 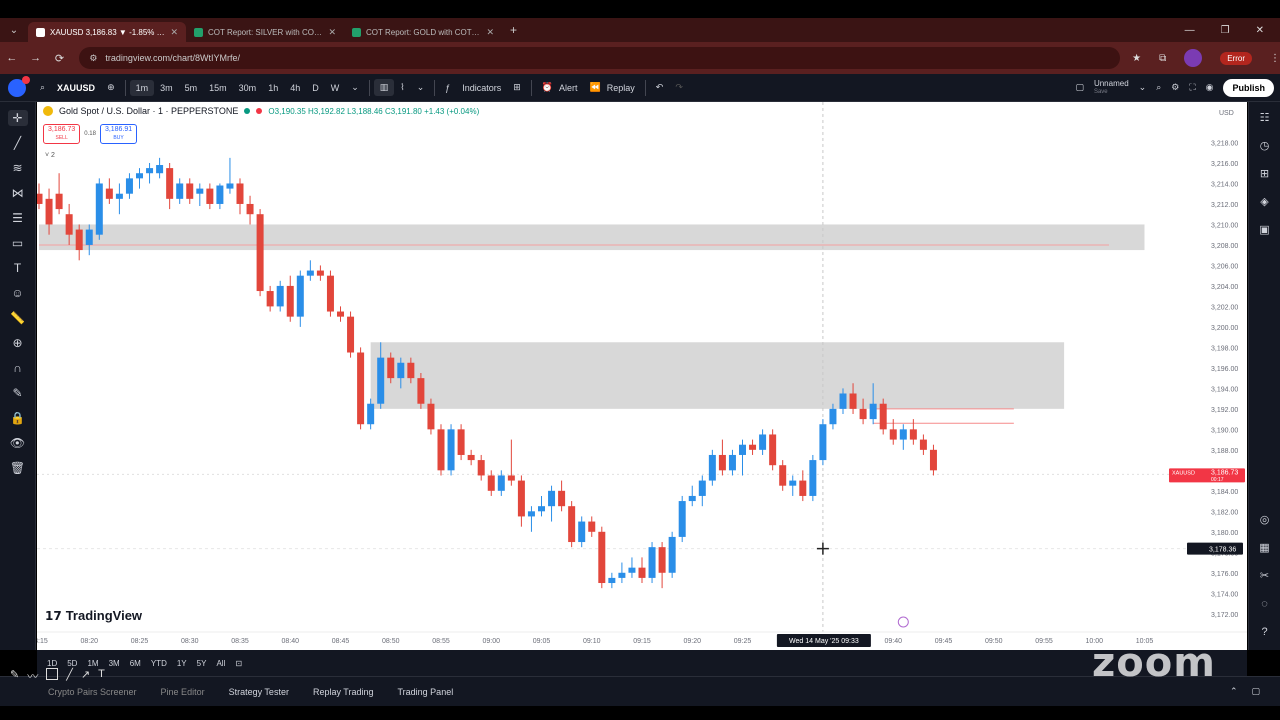 I want to click on zoom-pen-icon: ✎, so click(x=14, y=676).